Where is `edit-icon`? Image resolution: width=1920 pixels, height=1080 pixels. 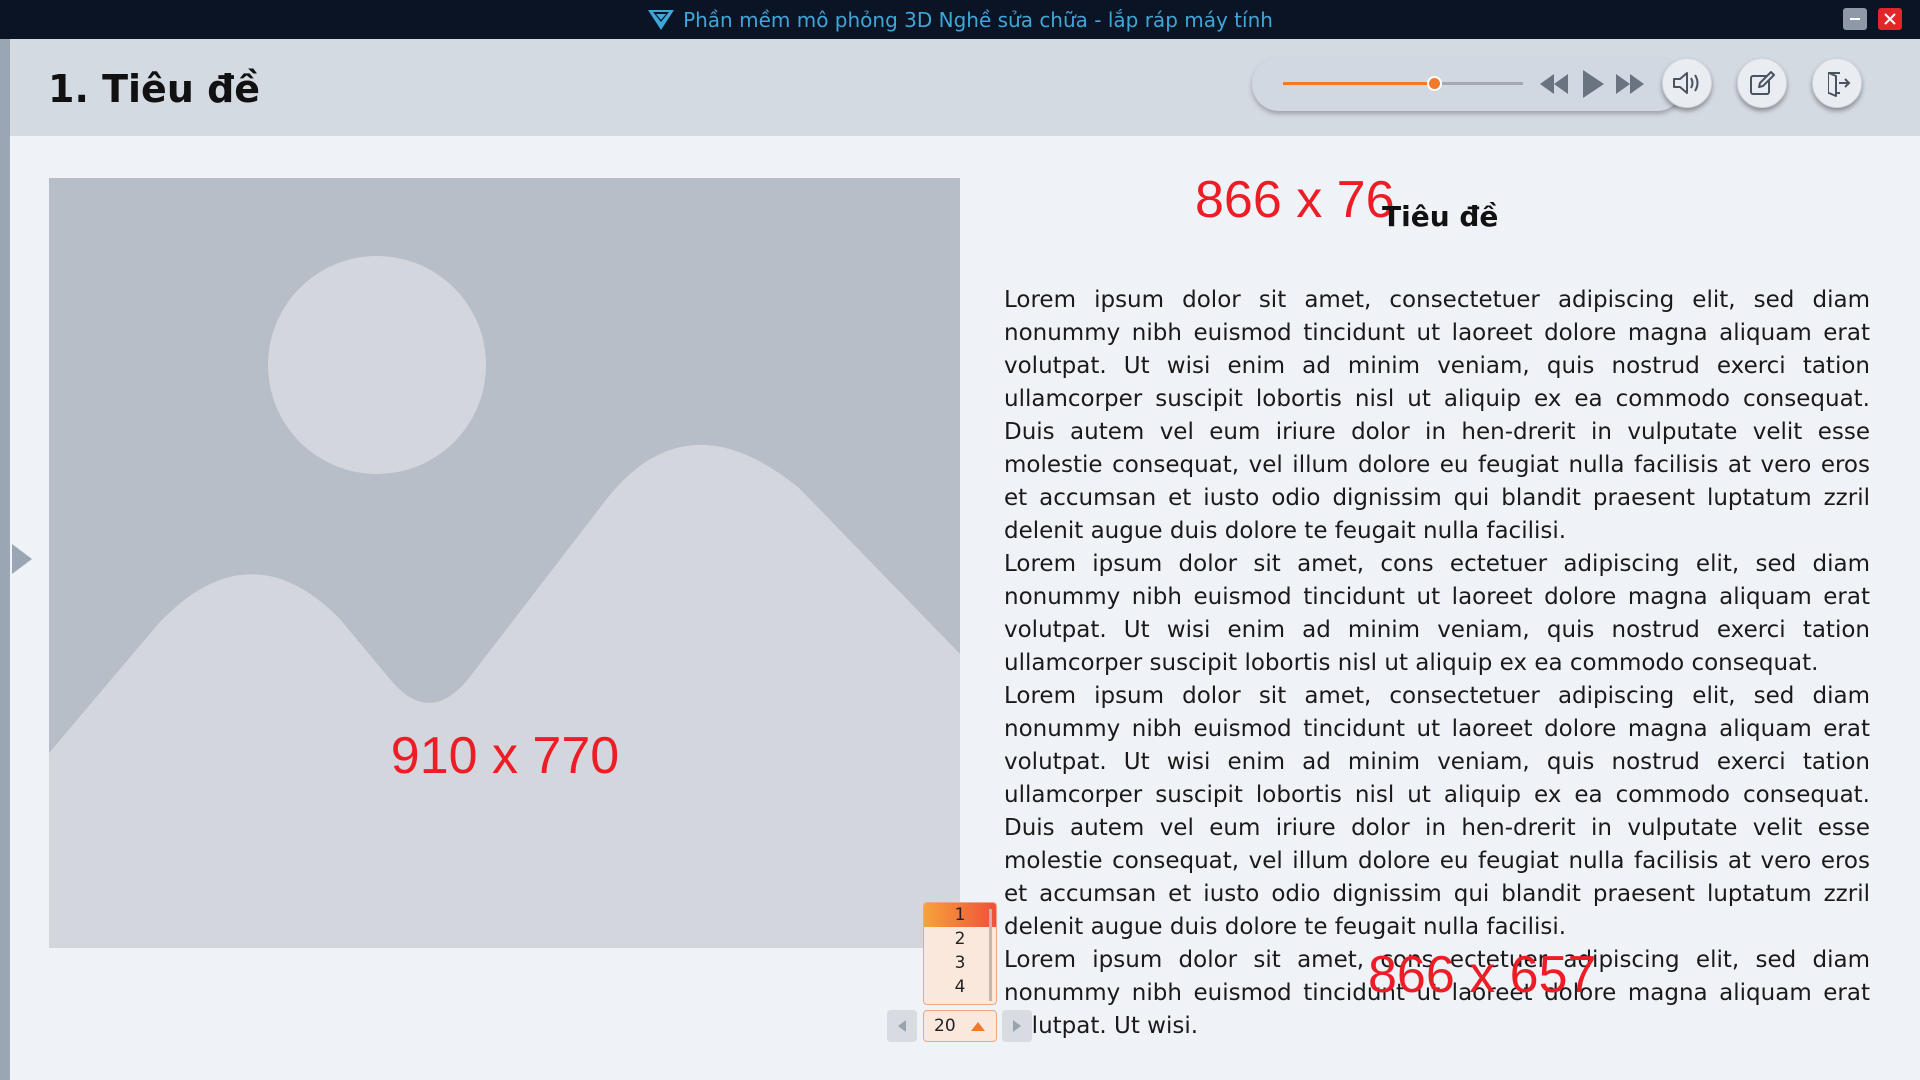
edit-icon is located at coordinates (1762, 83).